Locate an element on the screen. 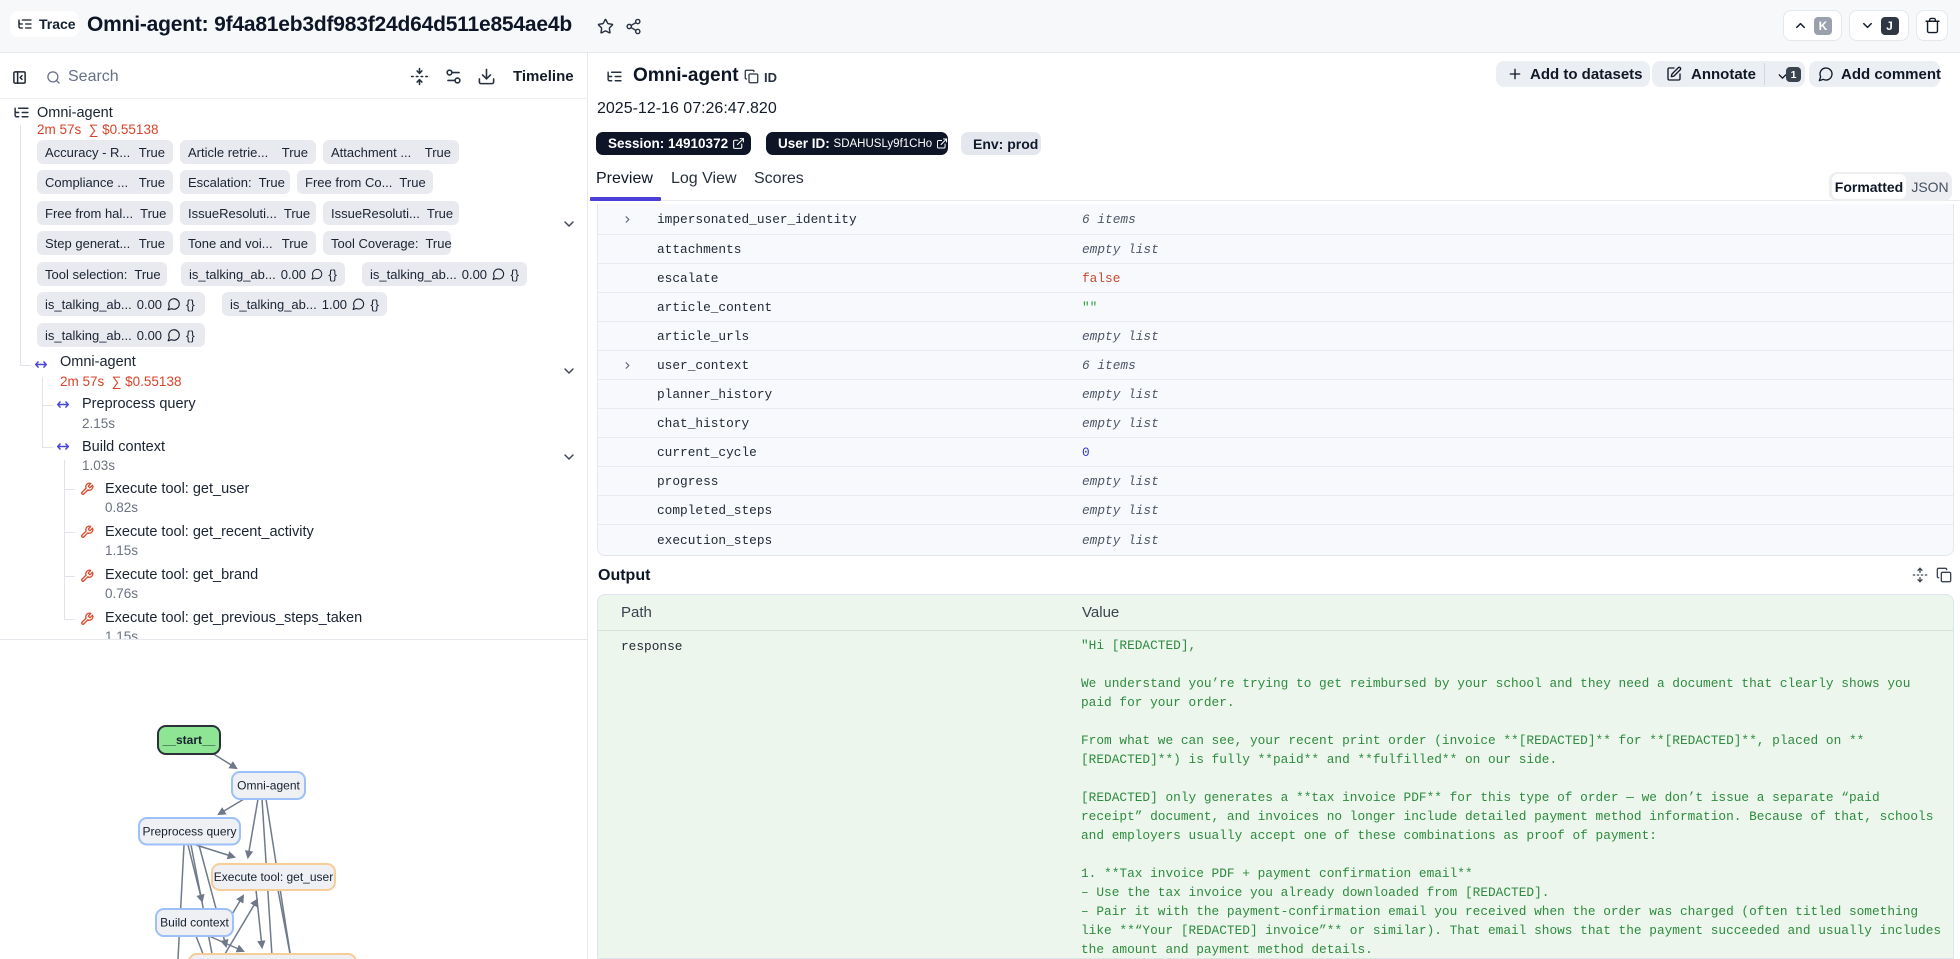 This screenshot has height=959, width=1960. svg-text: Omni-agent is located at coordinates (268, 786).